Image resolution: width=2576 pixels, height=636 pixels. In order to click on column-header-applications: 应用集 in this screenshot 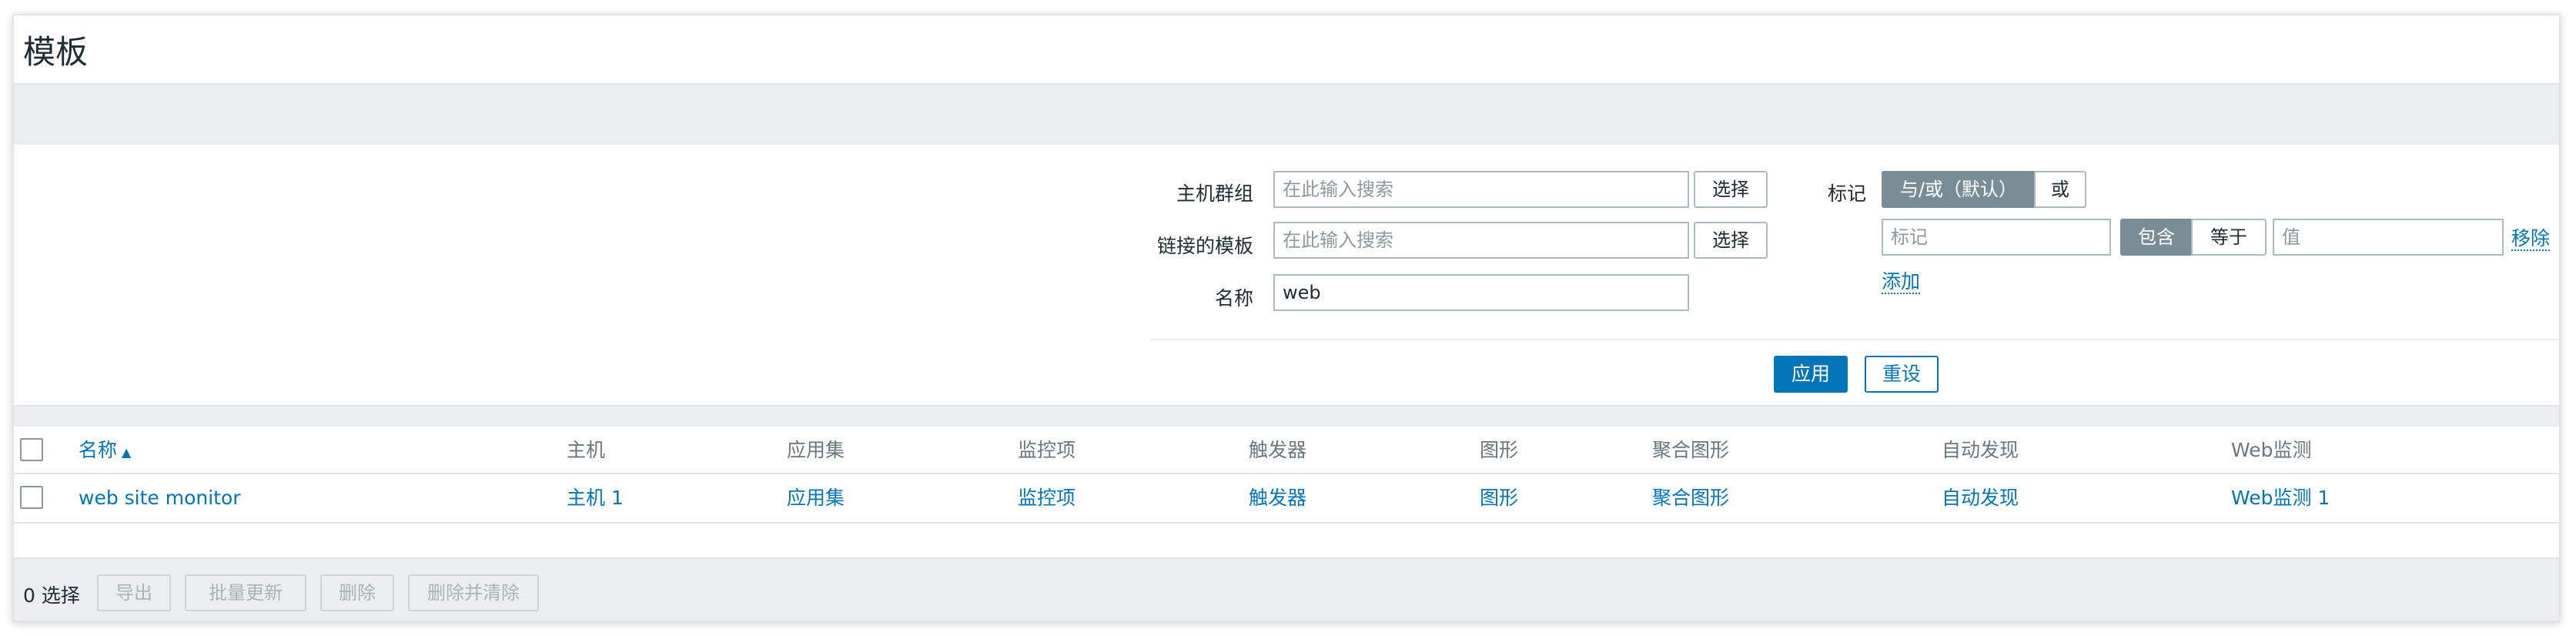, I will do `click(816, 450)`.